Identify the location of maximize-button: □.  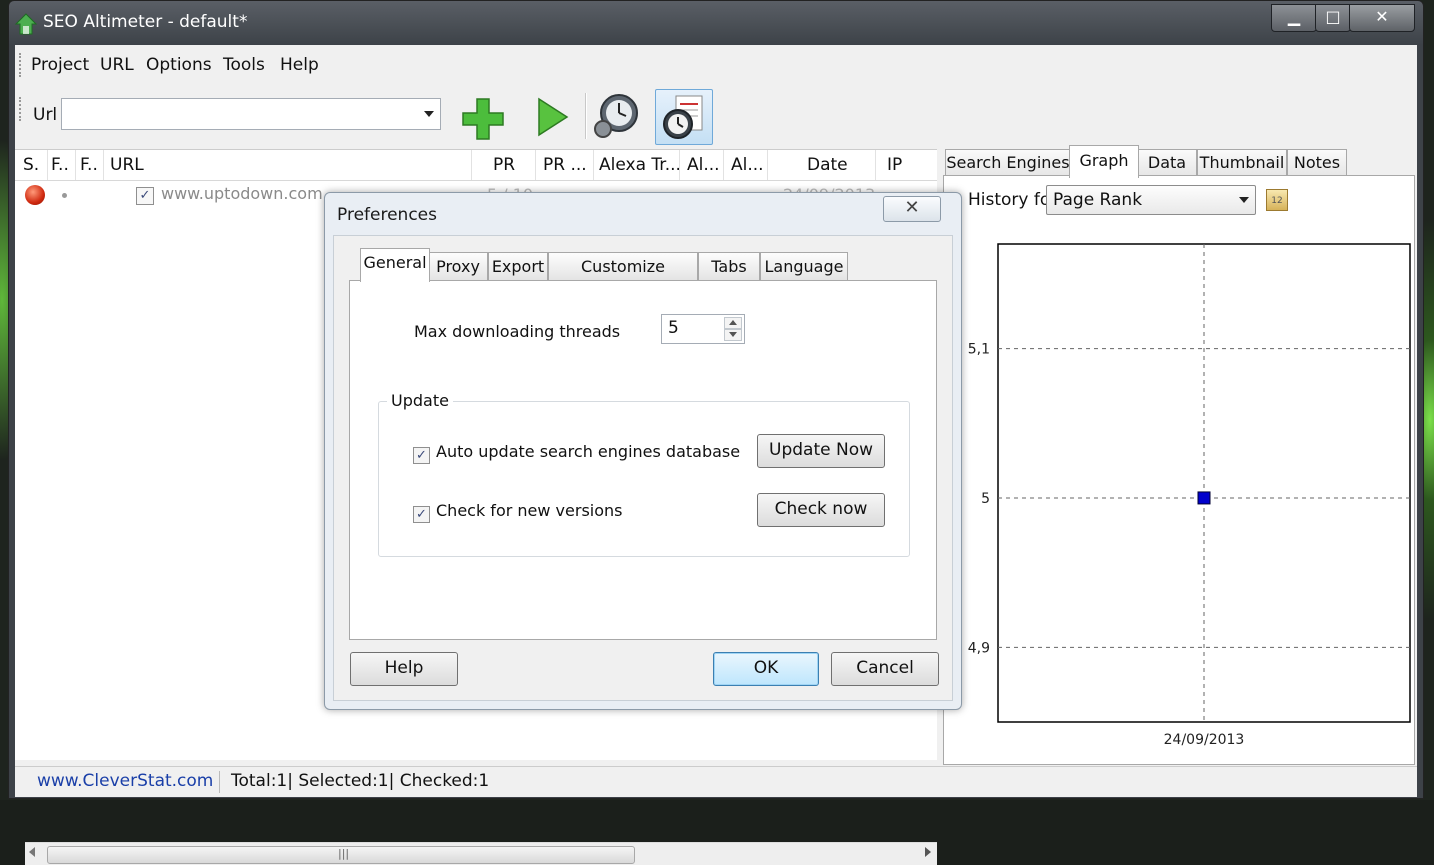
(1333, 18).